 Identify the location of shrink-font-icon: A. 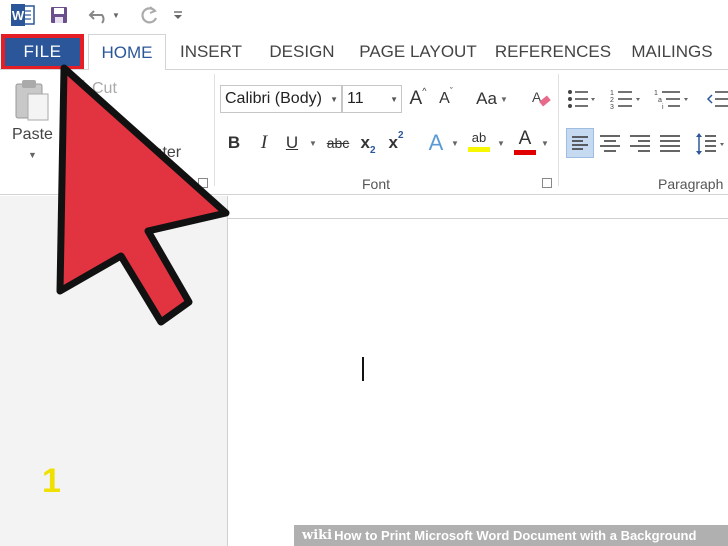
(444, 98).